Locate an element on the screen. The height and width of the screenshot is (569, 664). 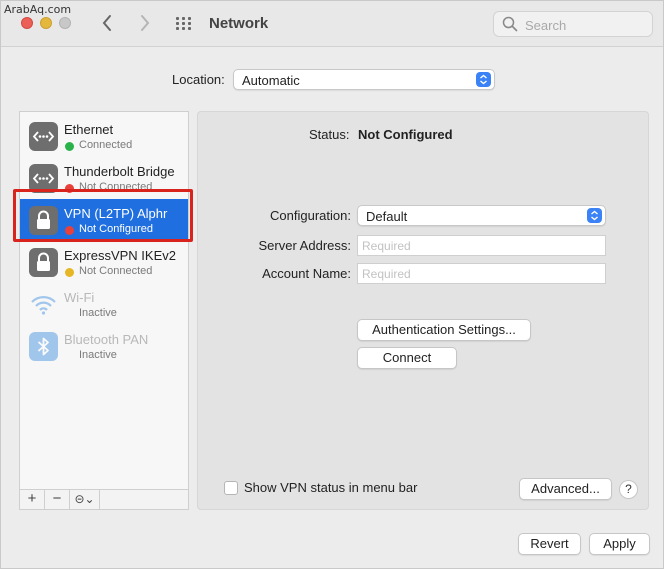
service-name: Wi-Fi is located at coordinates (79, 297).